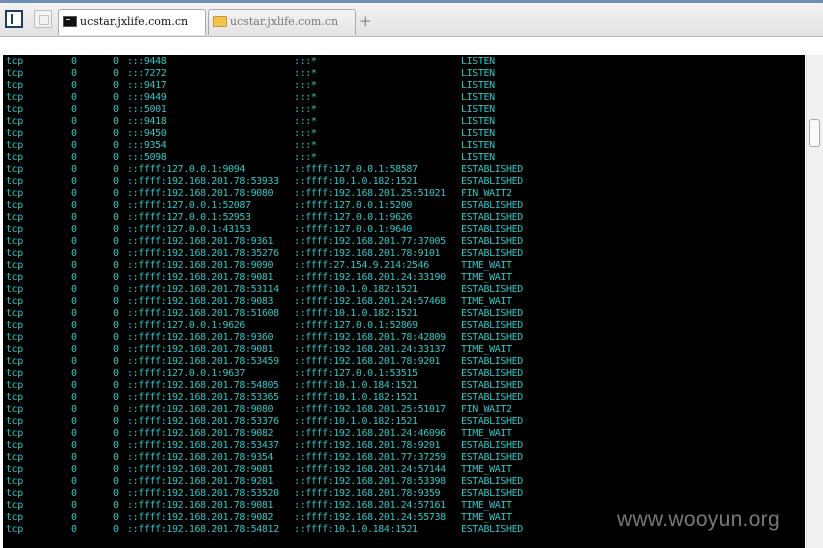 Image resolution: width=823 pixels, height=548 pixels. What do you see at coordinates (370, 457) in the screenshot?
I see `netstat-foreign: ::ffff:192.168.201.77:37259` at bounding box center [370, 457].